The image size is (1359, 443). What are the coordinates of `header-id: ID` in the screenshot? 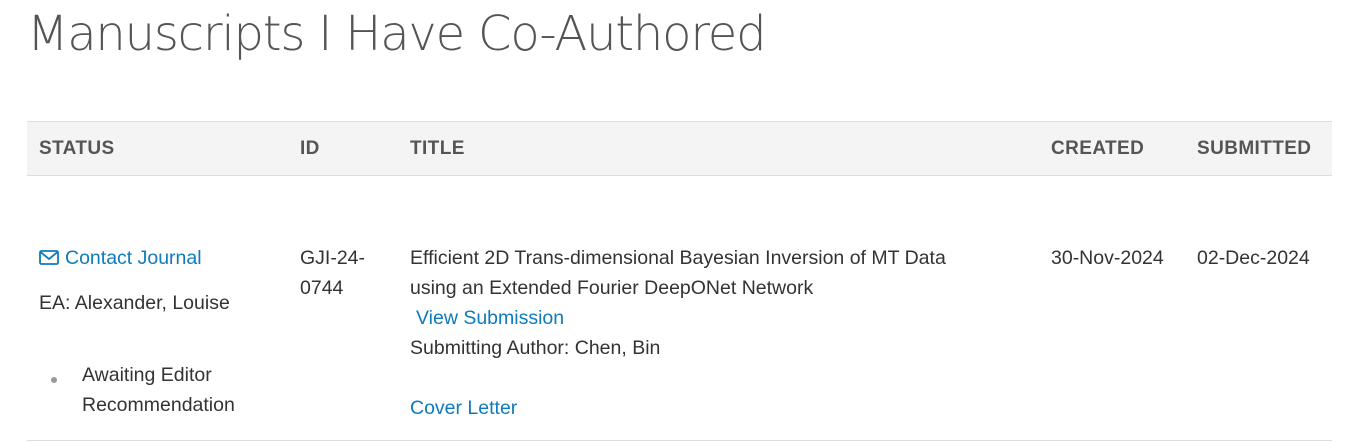 It's located at (310, 148).